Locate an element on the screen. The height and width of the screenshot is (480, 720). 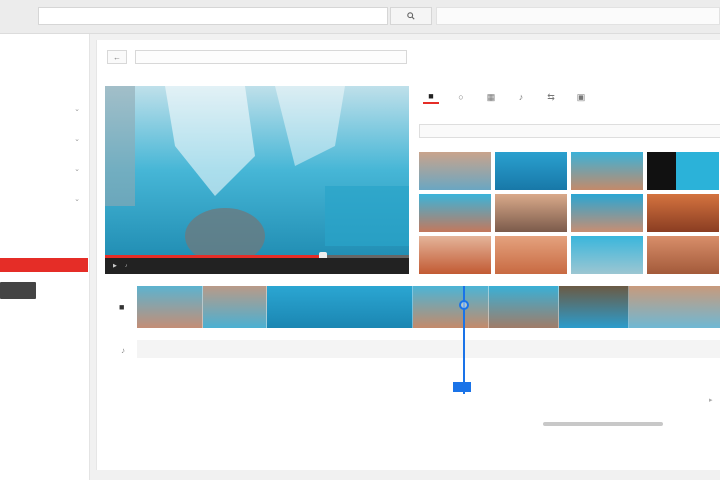
breadcrumb is located at coordinates (271, 57).